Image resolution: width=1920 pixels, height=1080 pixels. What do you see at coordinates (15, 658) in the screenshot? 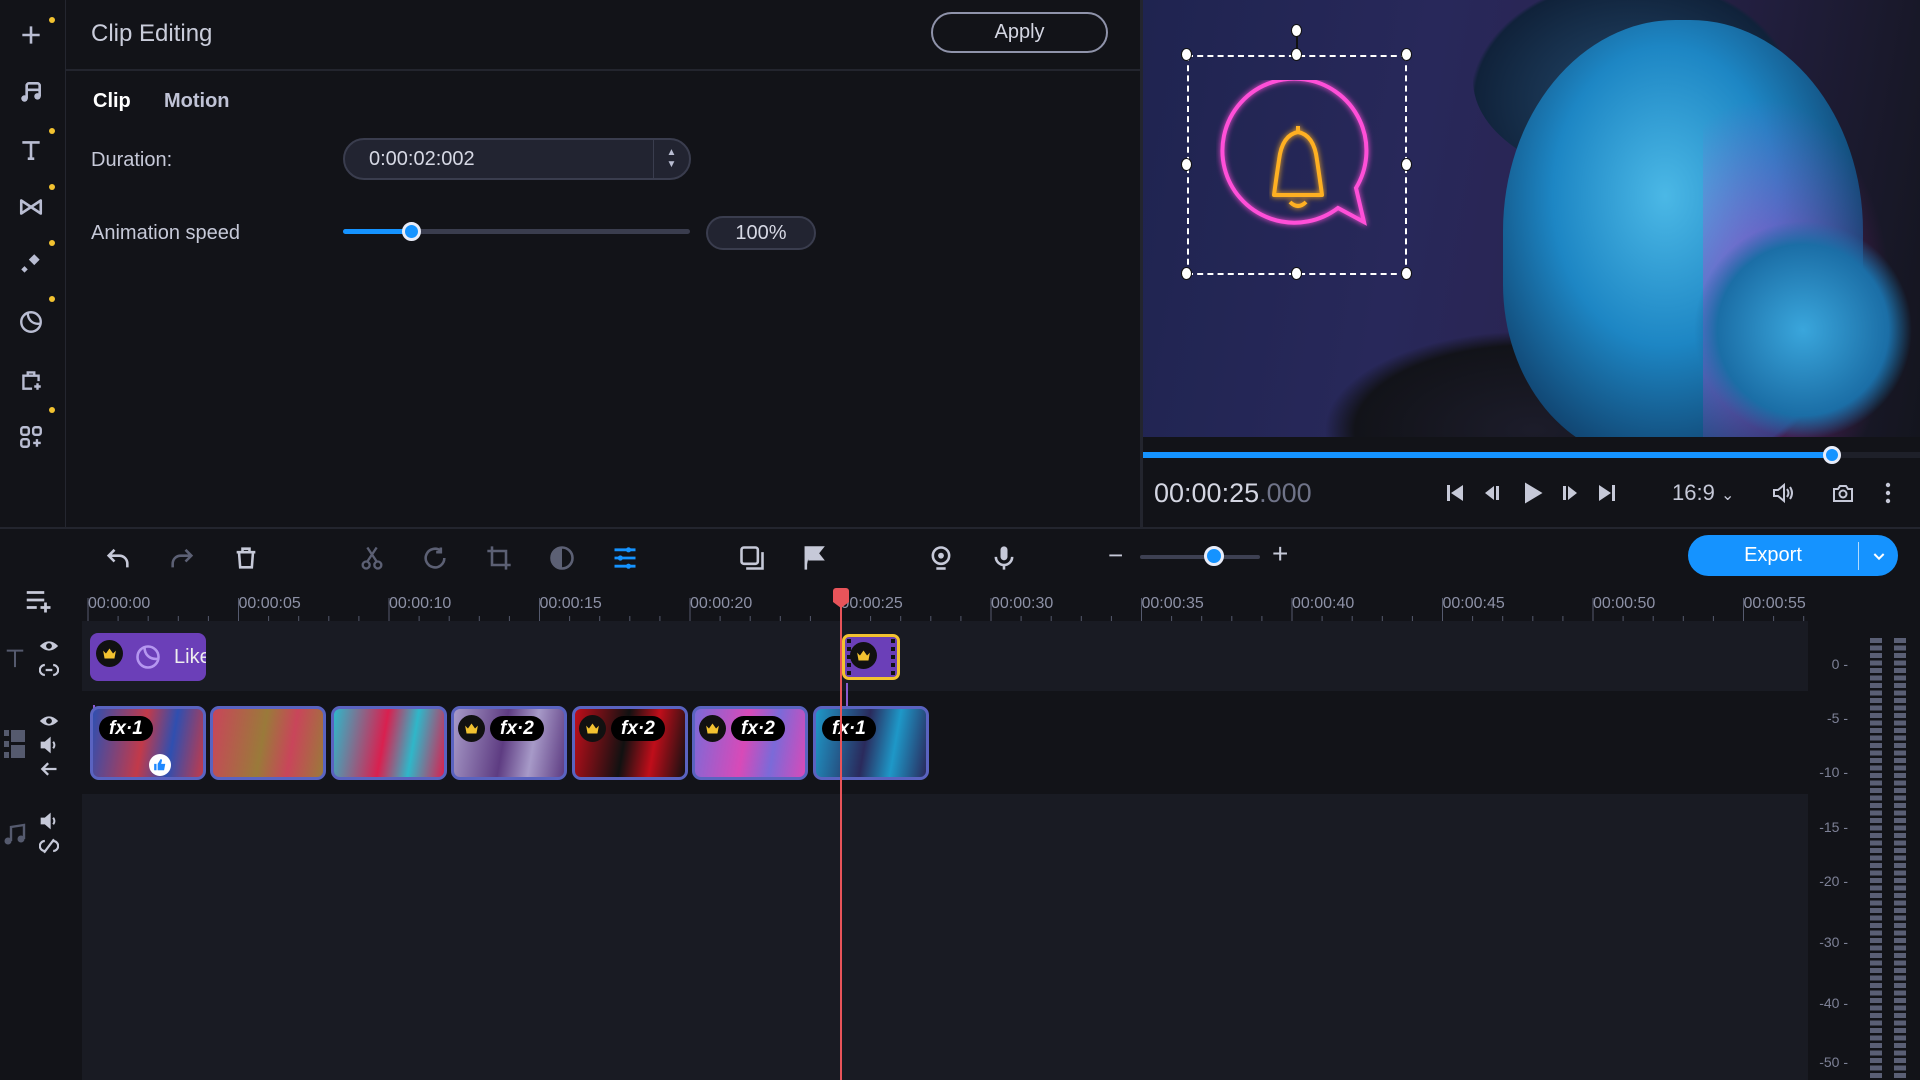
I see `text-track-icon` at bounding box center [15, 658].